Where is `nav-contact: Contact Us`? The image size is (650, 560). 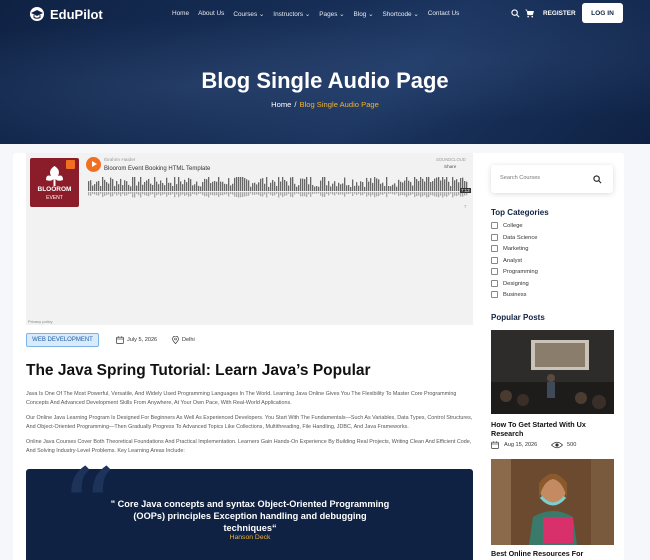 nav-contact: Contact Us is located at coordinates (444, 14).